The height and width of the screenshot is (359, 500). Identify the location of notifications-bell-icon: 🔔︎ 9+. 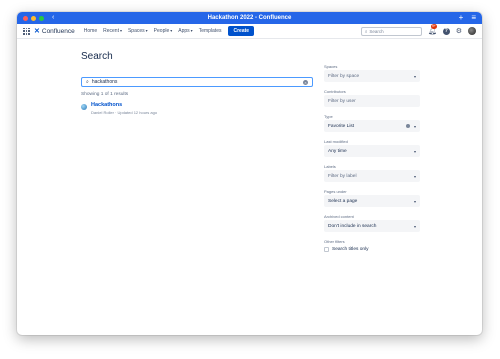
(432, 29).